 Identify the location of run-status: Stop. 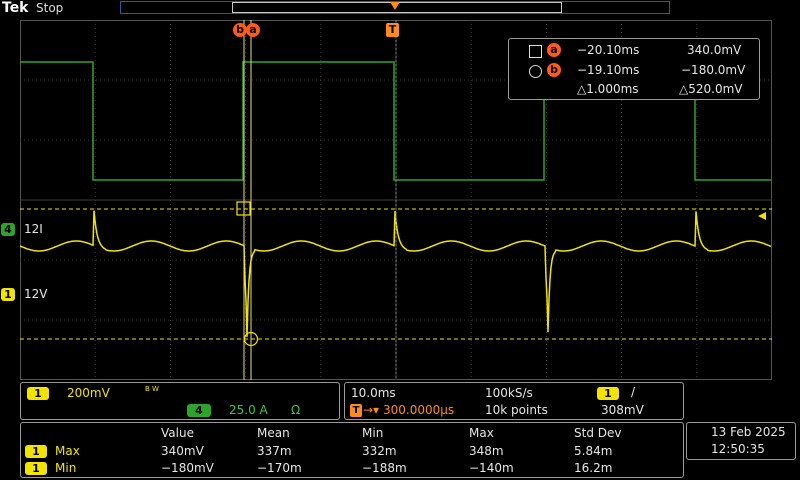
(49, 8).